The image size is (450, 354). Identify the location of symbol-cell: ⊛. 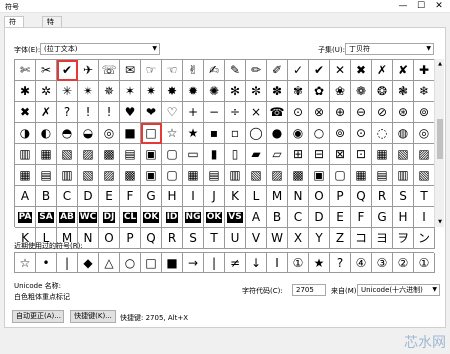
(403, 112).